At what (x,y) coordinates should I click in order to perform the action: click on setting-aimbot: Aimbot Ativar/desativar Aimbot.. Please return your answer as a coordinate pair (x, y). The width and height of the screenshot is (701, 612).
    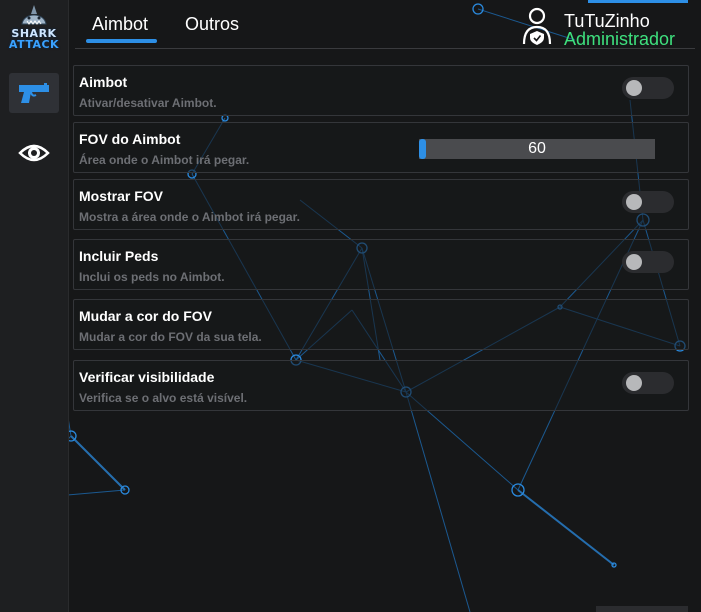
    Looking at the image, I should click on (381, 90).